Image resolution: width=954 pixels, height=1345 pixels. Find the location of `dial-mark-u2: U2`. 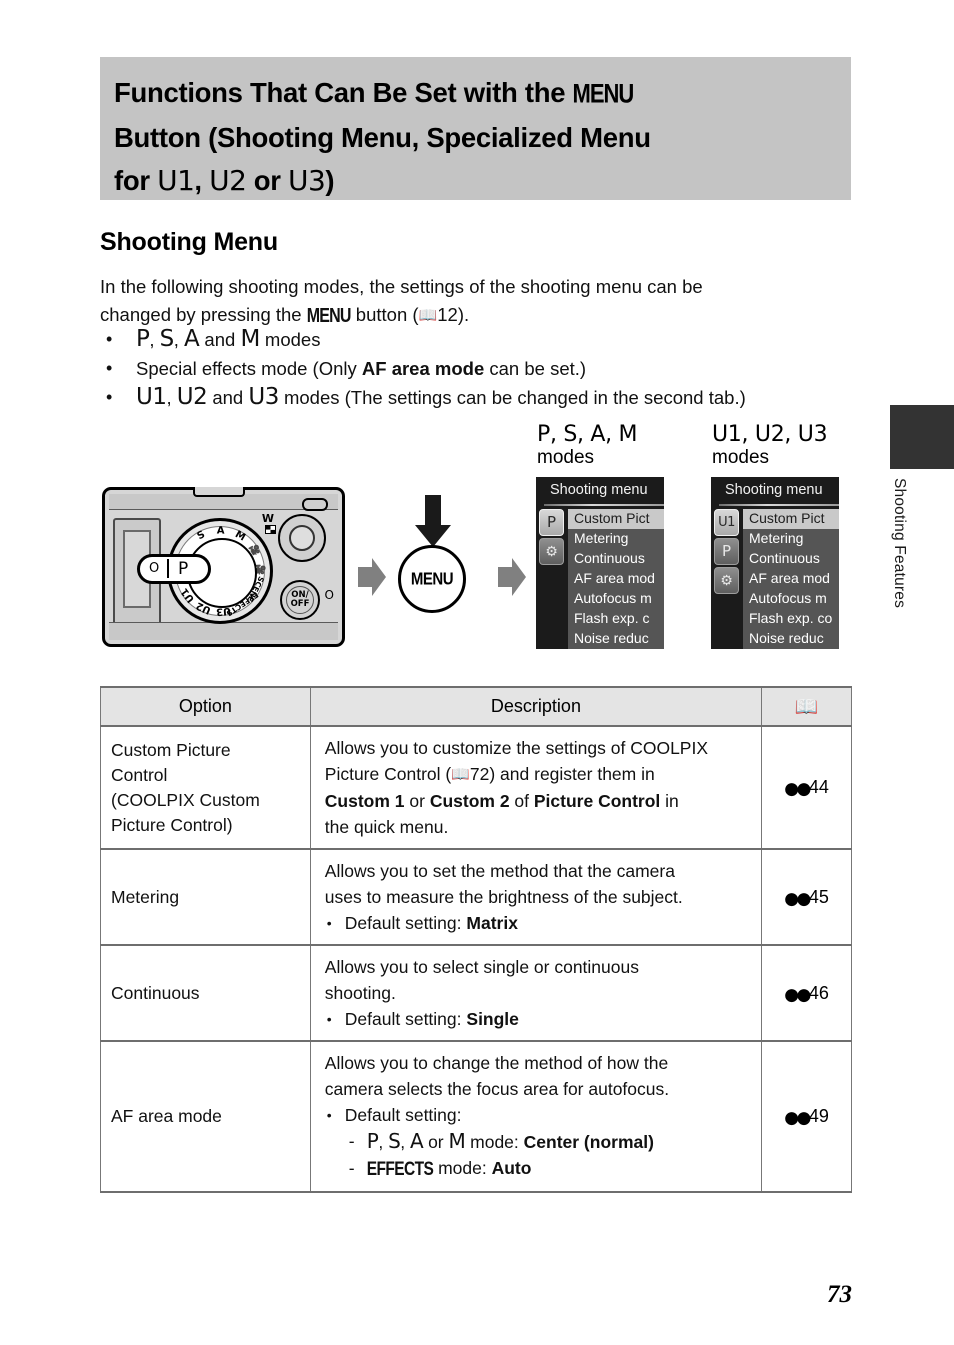

dial-mark-u2: U2 is located at coordinates (203, 607).